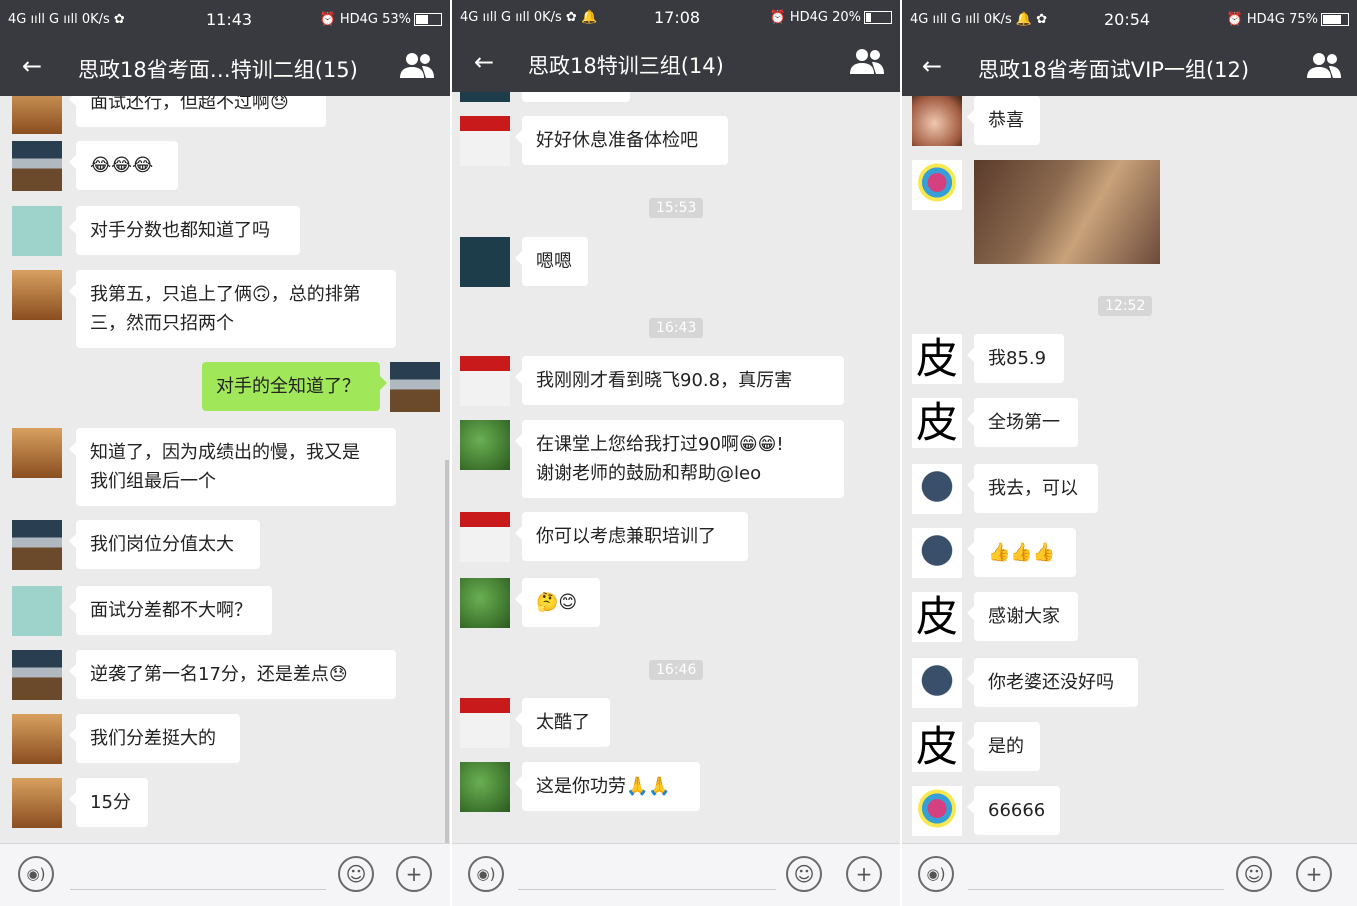  Describe the element at coordinates (108, 802) in the screenshot. I see `message-bubble: 15分` at that location.